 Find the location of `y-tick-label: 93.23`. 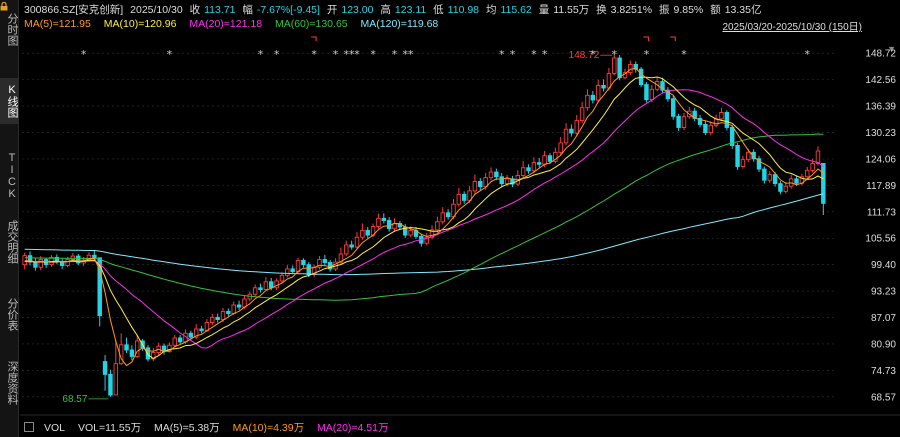

y-tick-label: 93.23 is located at coordinates (883, 292).